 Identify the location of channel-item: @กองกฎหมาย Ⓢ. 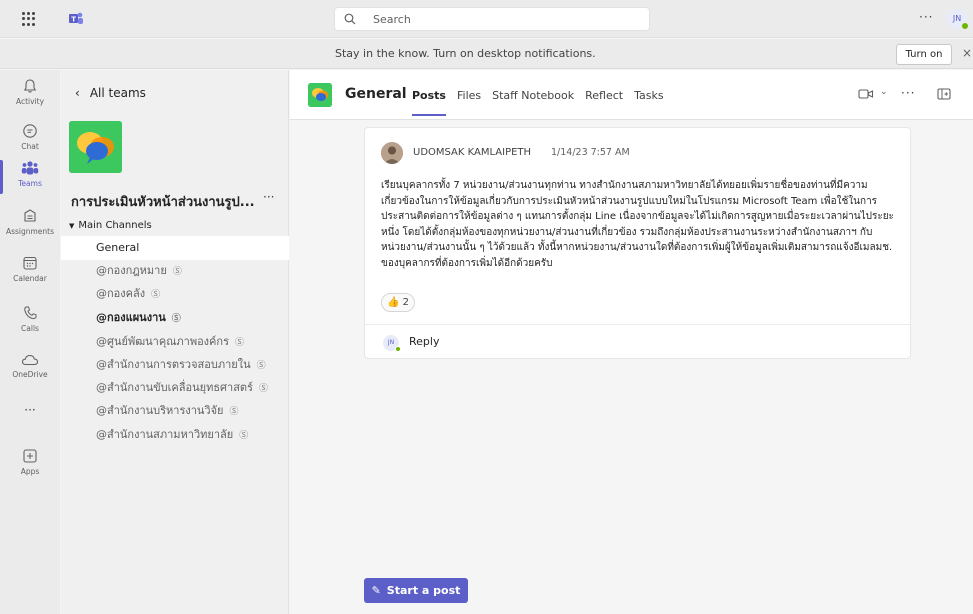
(175, 271).